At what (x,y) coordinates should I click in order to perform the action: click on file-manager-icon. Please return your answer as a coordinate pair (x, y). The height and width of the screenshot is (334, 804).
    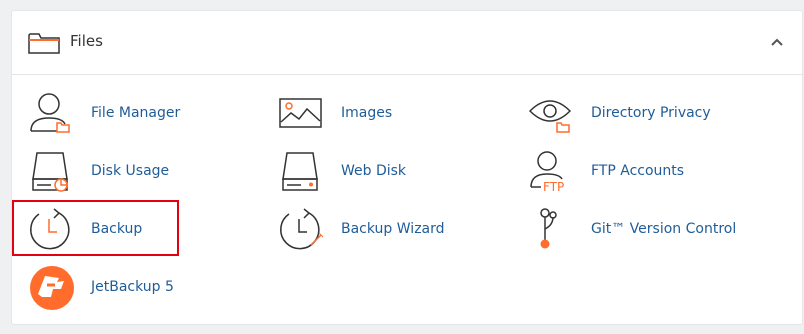
    Looking at the image, I should click on (50, 113).